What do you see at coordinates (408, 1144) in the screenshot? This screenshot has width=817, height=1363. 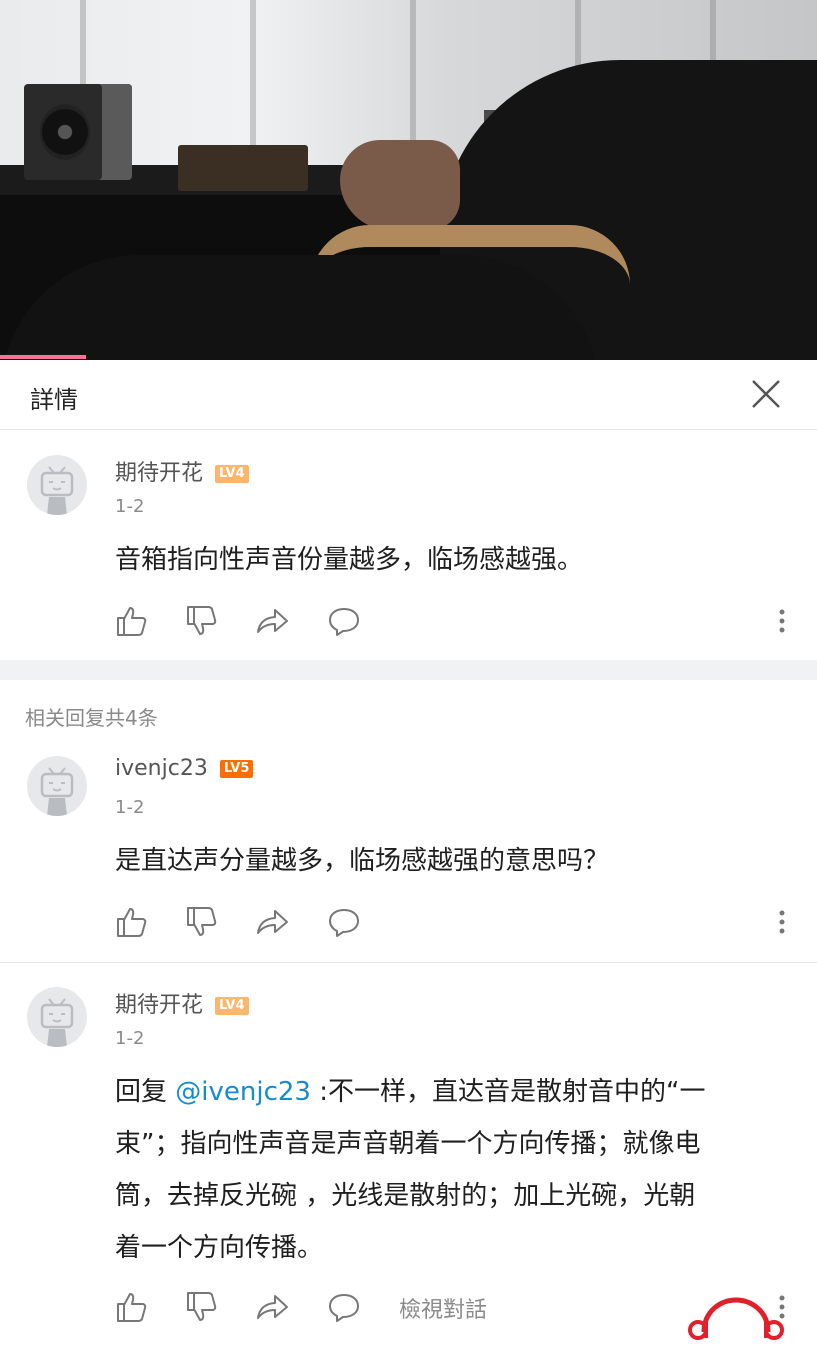 I see `comment-line: 束”；指向性声音是声音朝着一个方向传播；就像电` at bounding box center [408, 1144].